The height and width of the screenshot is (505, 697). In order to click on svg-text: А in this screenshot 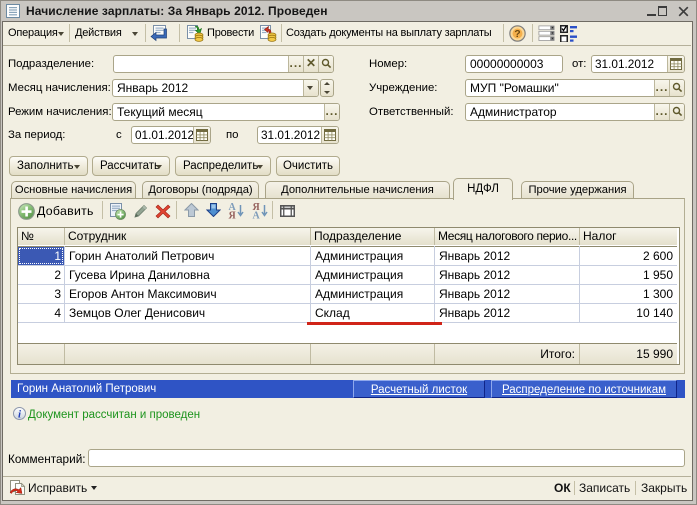, I will do `click(257, 215)`.